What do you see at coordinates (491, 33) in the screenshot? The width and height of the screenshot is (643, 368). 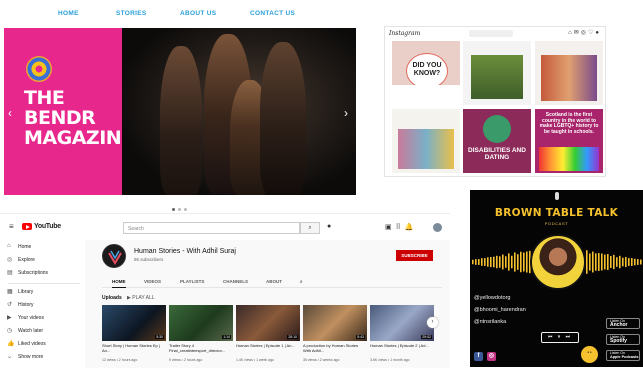 I see `instagram-search-input` at bounding box center [491, 33].